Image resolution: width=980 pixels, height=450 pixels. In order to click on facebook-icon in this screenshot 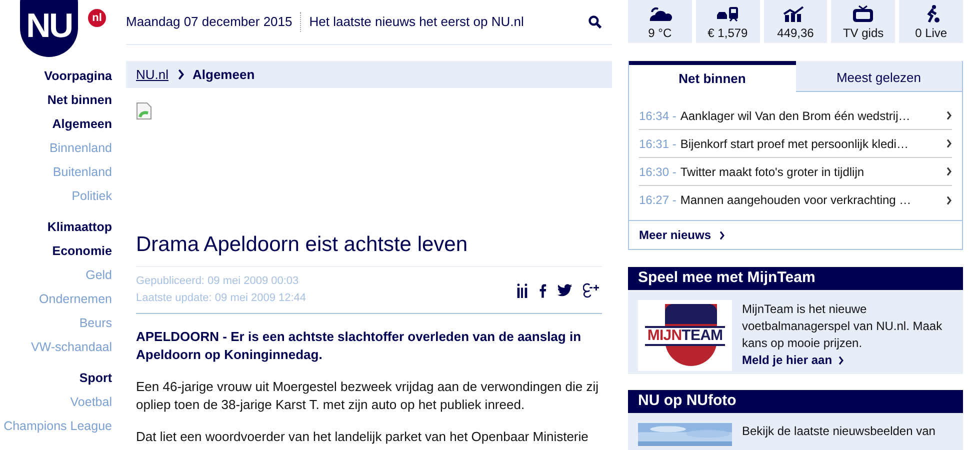, I will do `click(542, 290)`.